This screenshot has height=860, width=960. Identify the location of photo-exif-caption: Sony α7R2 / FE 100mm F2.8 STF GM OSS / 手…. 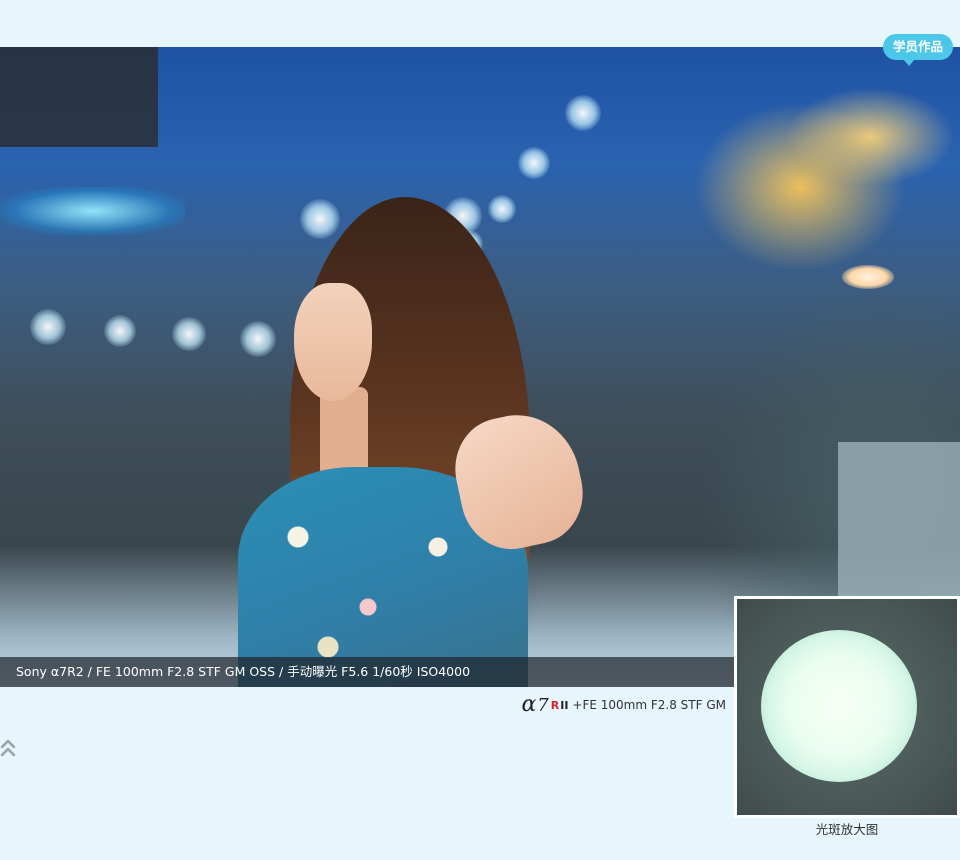
(367, 672).